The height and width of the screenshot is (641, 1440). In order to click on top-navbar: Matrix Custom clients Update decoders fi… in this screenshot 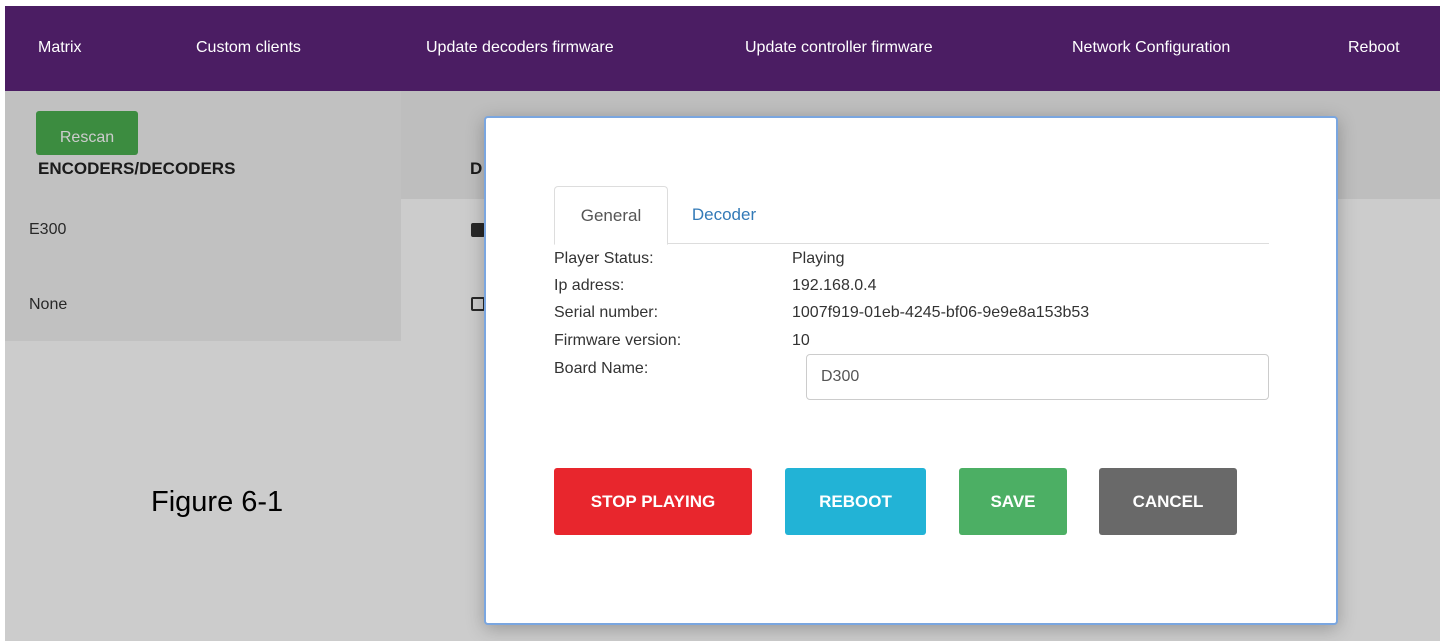, I will do `click(722, 48)`.